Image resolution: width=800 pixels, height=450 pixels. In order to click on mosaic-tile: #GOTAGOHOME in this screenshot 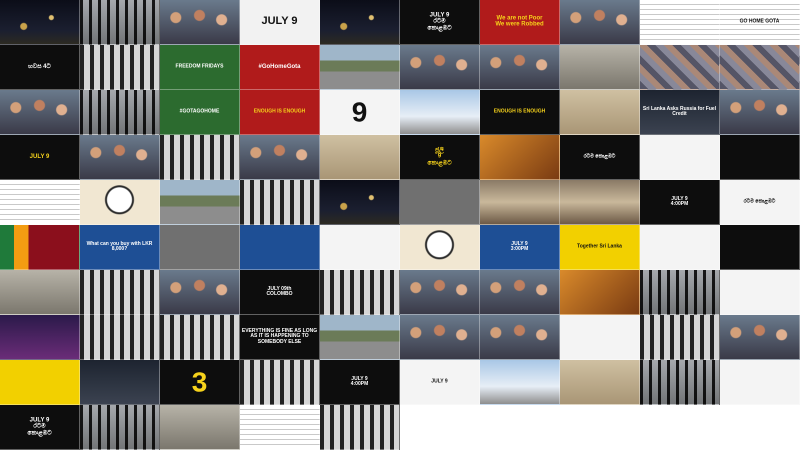, I will do `click(200, 112)`.